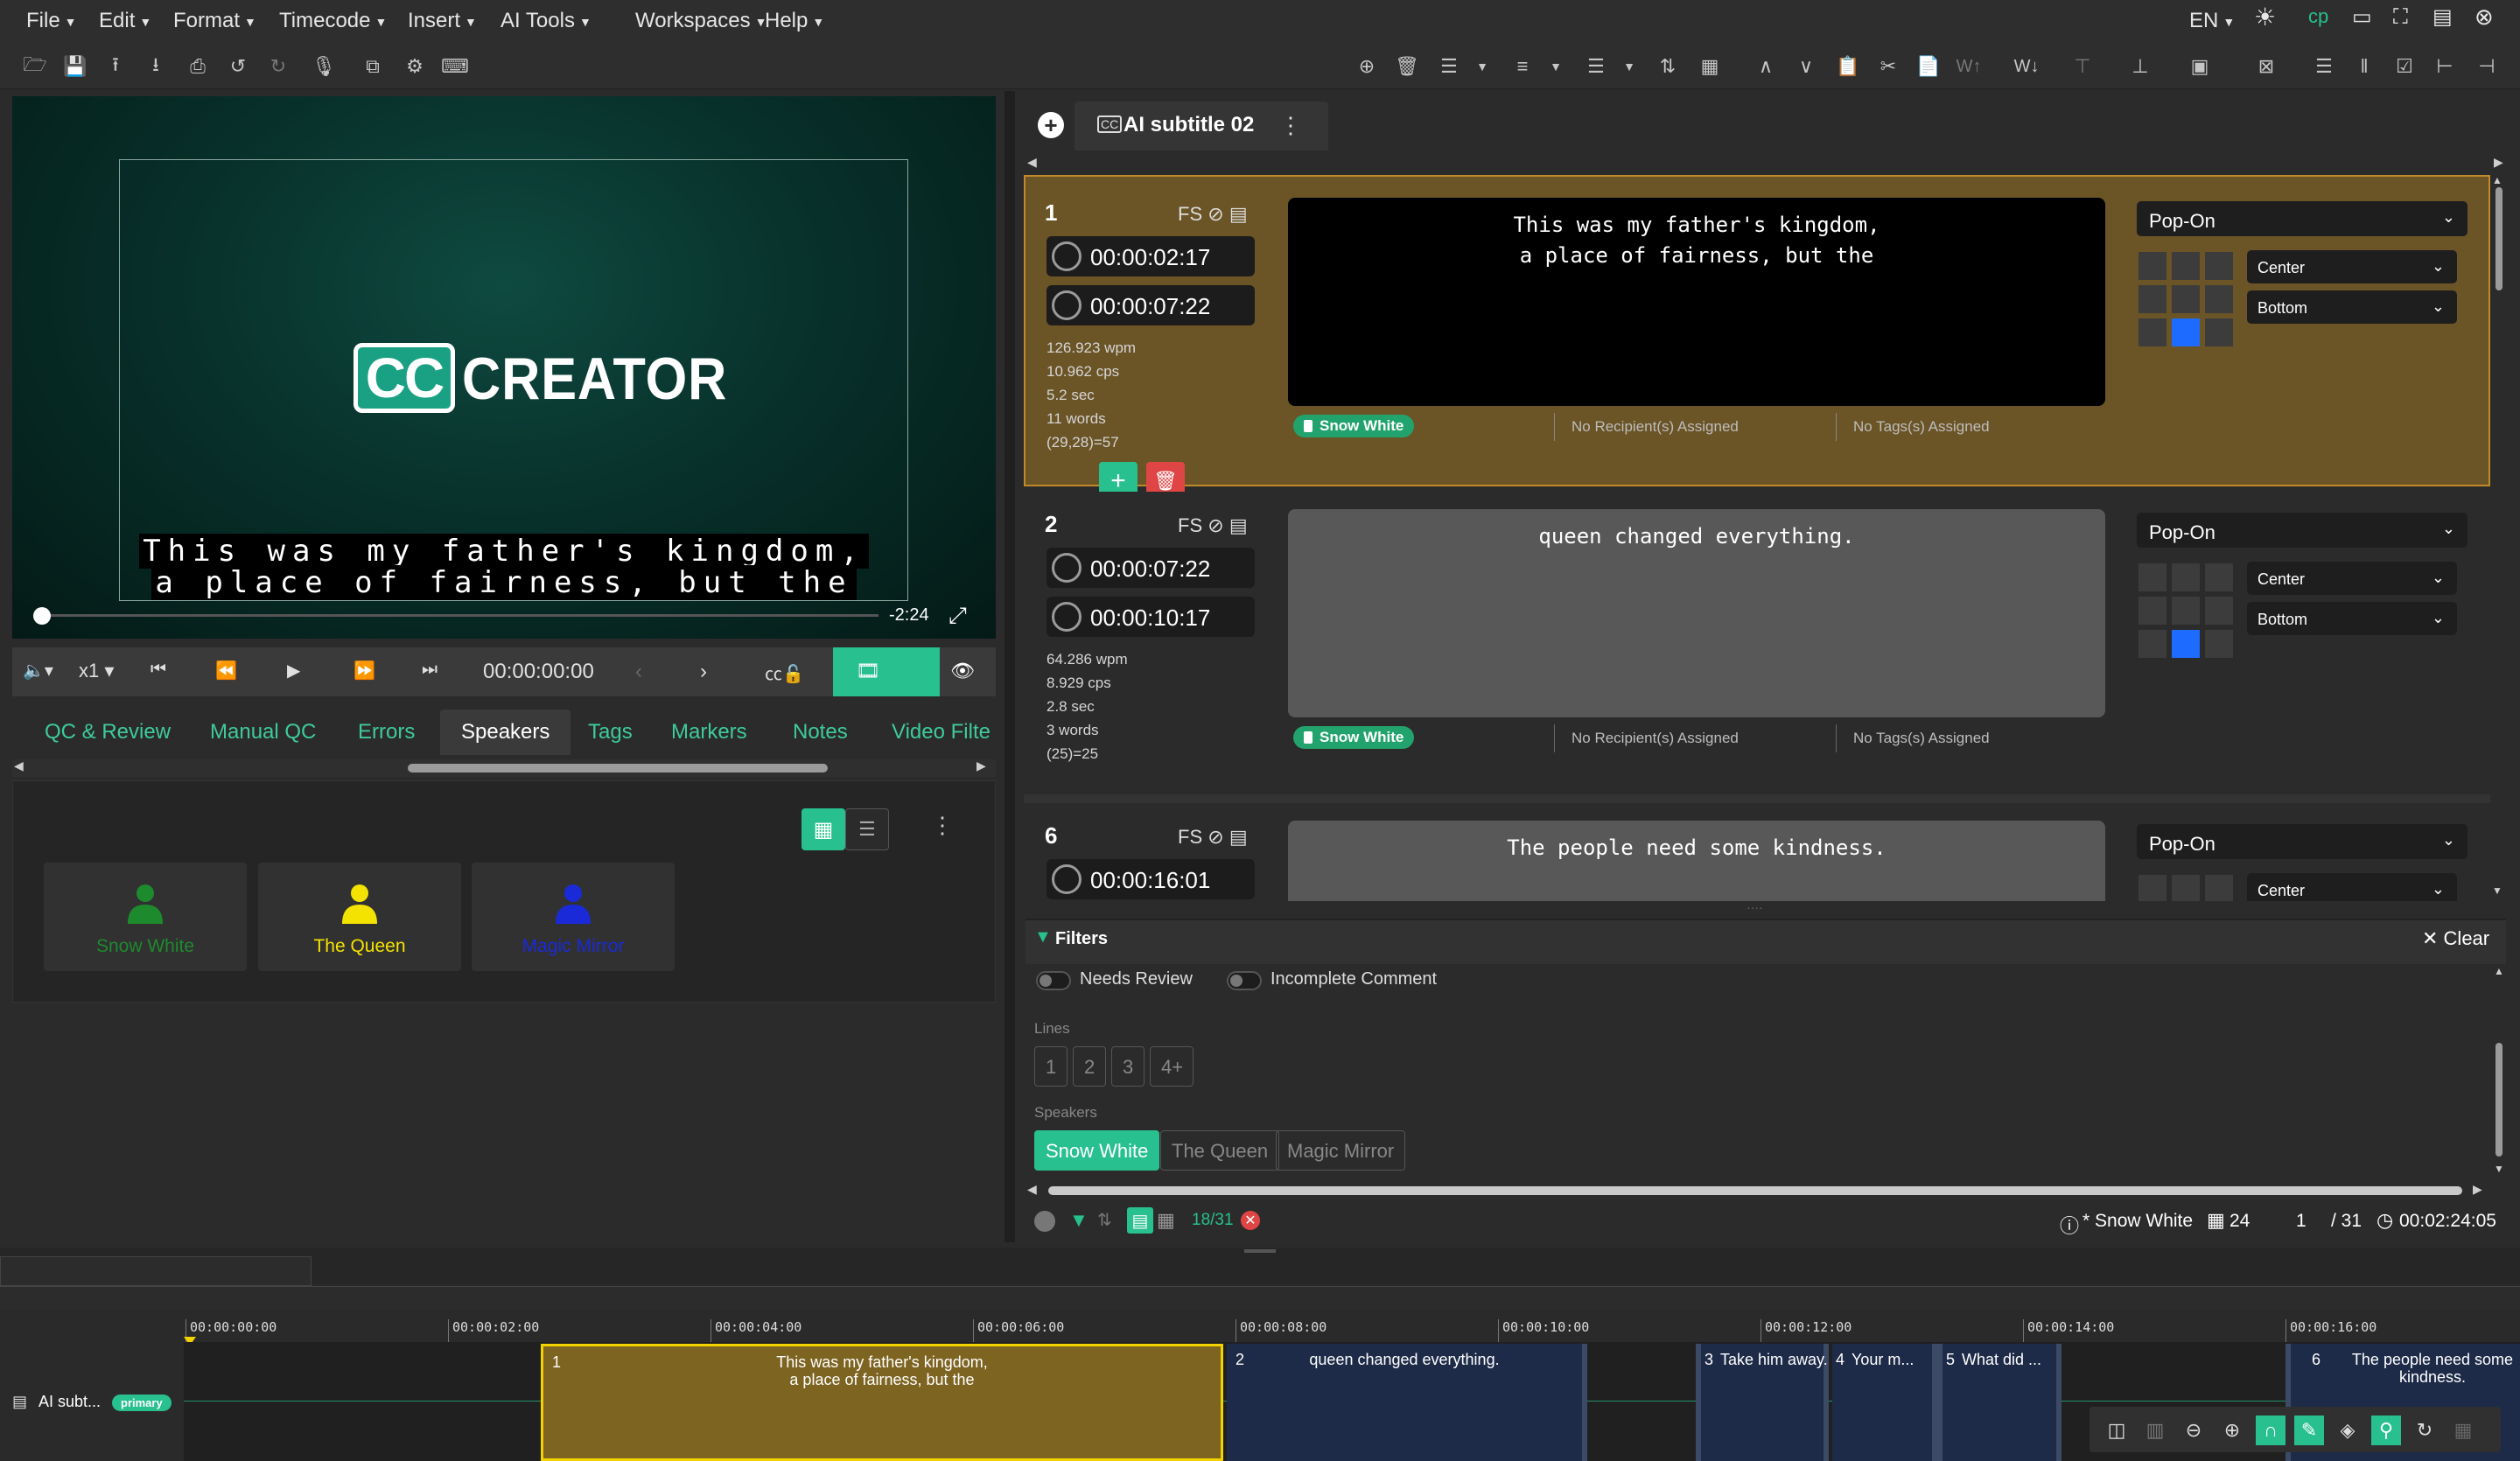  Describe the element at coordinates (1009, 667) in the screenshot. I see `panel-divider` at that location.